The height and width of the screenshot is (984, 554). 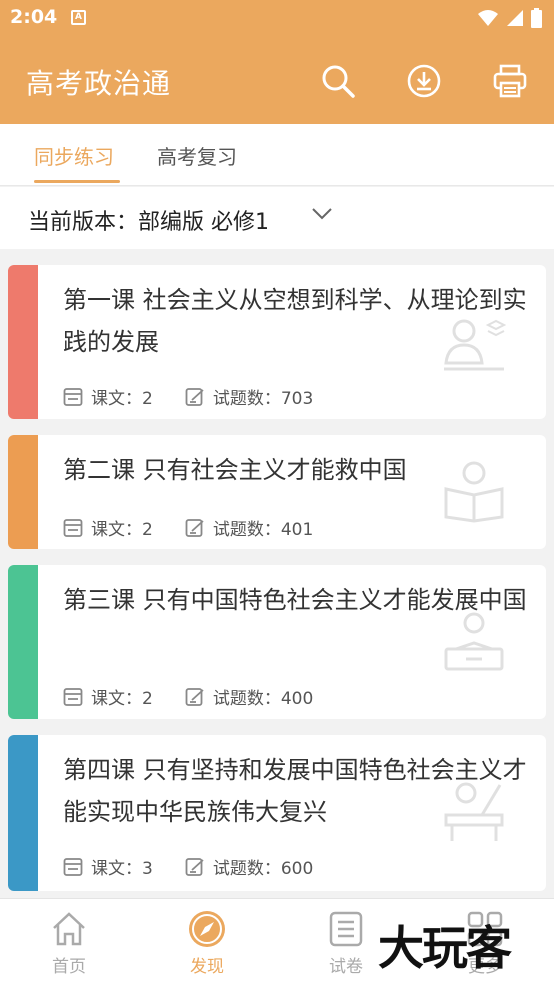 What do you see at coordinates (263, 869) in the screenshot?
I see `question-count-label: 试题数：600` at bounding box center [263, 869].